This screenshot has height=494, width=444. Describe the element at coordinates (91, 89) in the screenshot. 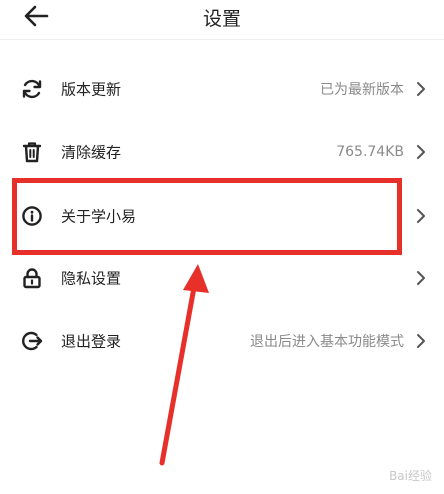

I see `settings-item-label: 版本更新` at that location.